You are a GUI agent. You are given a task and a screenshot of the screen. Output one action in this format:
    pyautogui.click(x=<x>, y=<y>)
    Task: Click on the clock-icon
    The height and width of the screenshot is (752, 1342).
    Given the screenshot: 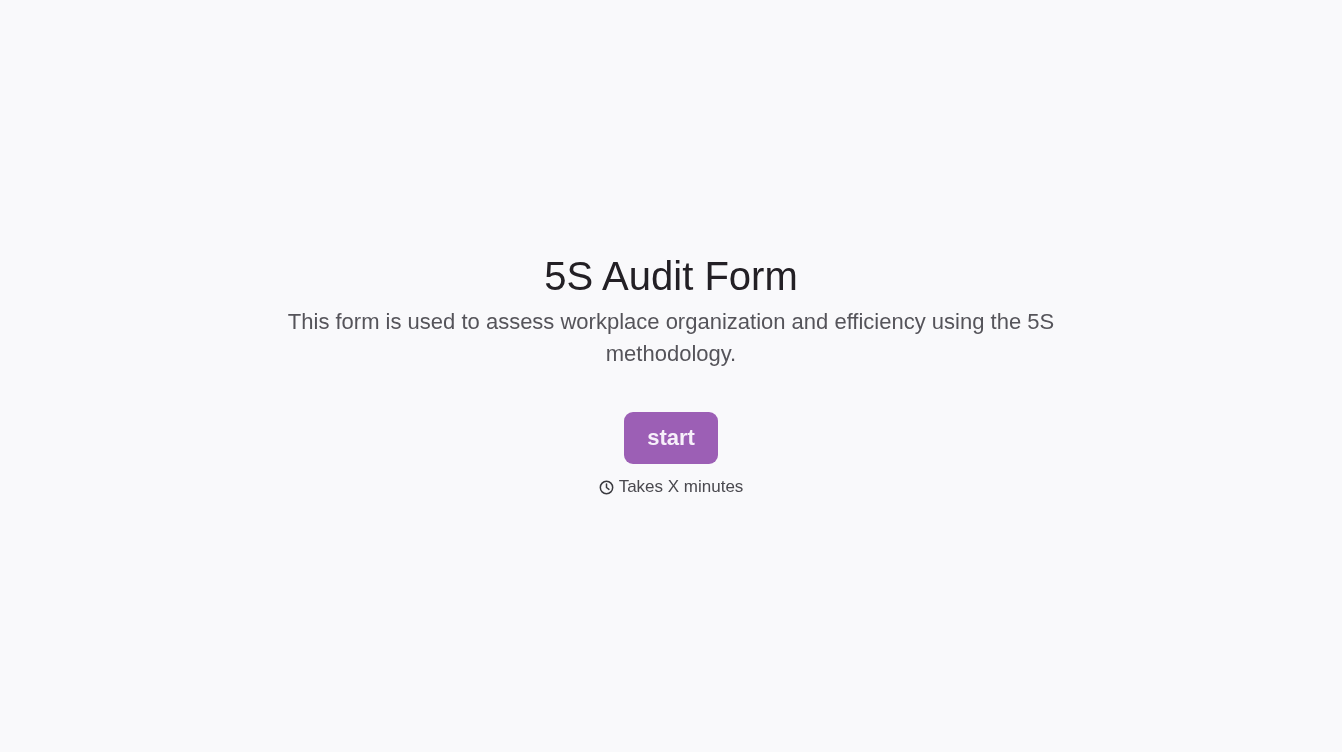 What is the action you would take?
    pyautogui.click(x=606, y=487)
    